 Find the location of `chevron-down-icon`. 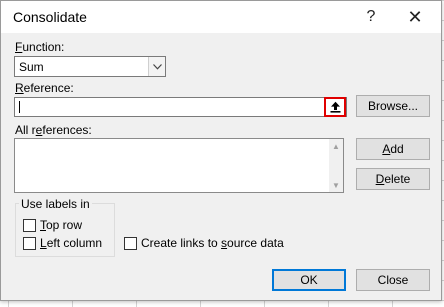

chevron-down-icon is located at coordinates (156, 66).